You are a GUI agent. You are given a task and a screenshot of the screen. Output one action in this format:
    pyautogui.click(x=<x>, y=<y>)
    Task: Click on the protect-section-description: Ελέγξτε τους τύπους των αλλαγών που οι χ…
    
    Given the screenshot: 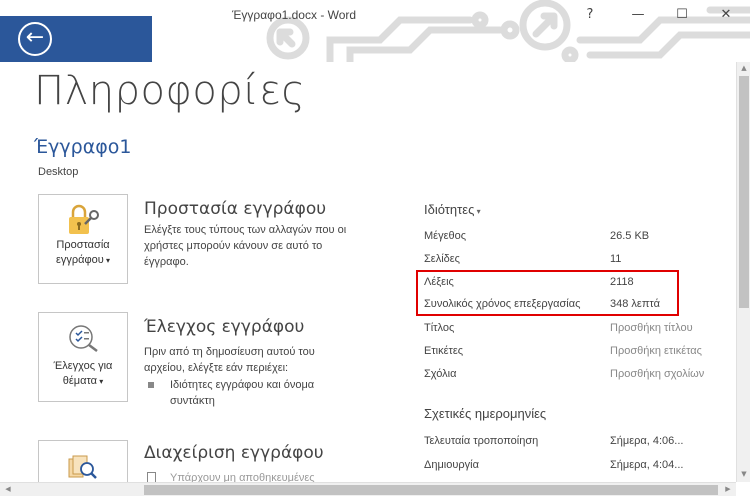 What is the action you would take?
    pyautogui.click(x=245, y=246)
    